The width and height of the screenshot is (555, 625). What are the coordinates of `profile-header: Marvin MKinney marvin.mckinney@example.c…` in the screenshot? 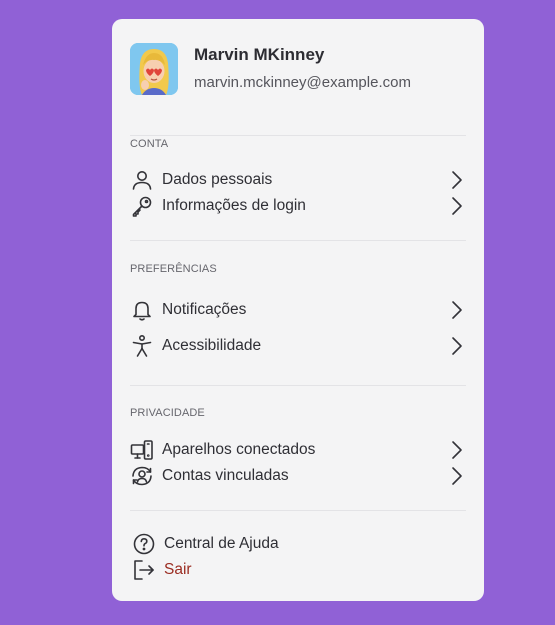 It's located at (300, 70).